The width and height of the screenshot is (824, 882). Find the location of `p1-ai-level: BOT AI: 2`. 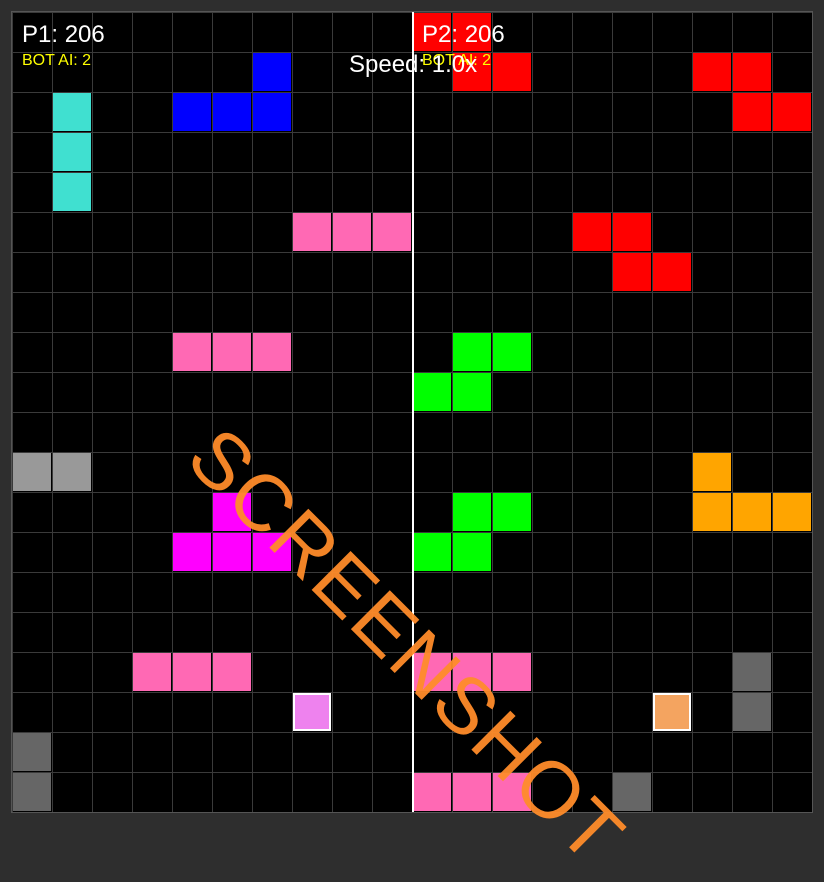

p1-ai-level: BOT AI: 2 is located at coordinates (57, 60).